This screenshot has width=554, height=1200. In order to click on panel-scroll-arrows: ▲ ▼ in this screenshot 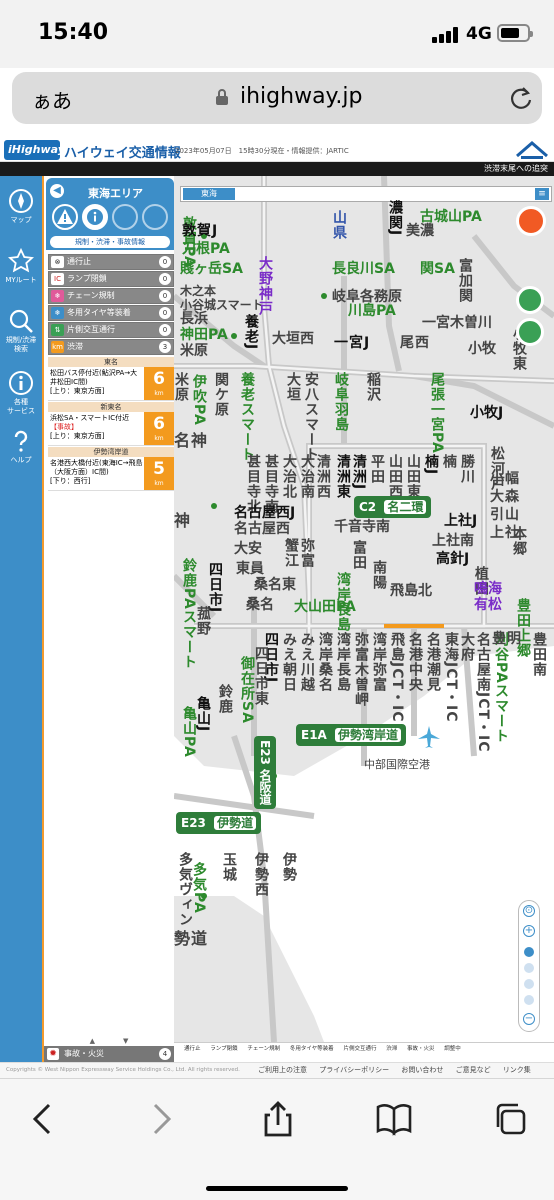, I will do `click(109, 1041)`.